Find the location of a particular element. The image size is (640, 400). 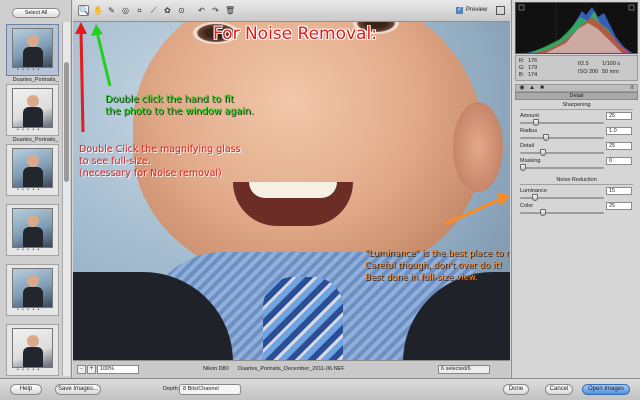

cancel-button: Cancel is located at coordinates (559, 389).